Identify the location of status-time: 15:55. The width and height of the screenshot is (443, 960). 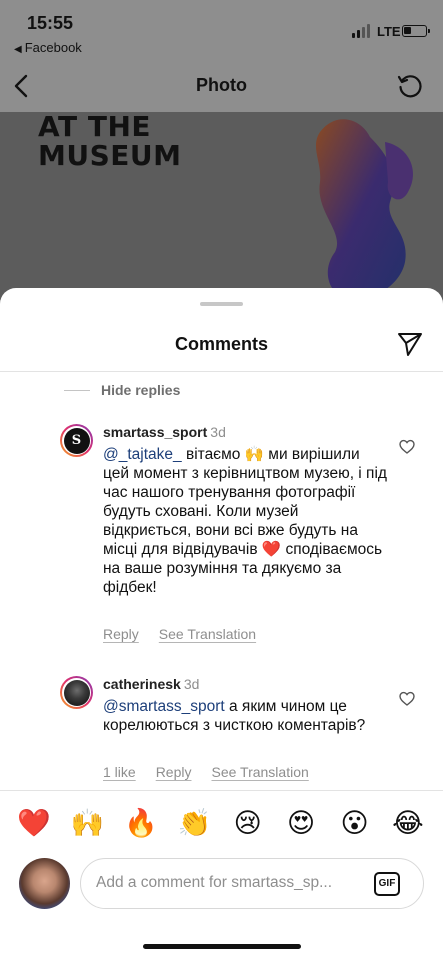
(50, 23).